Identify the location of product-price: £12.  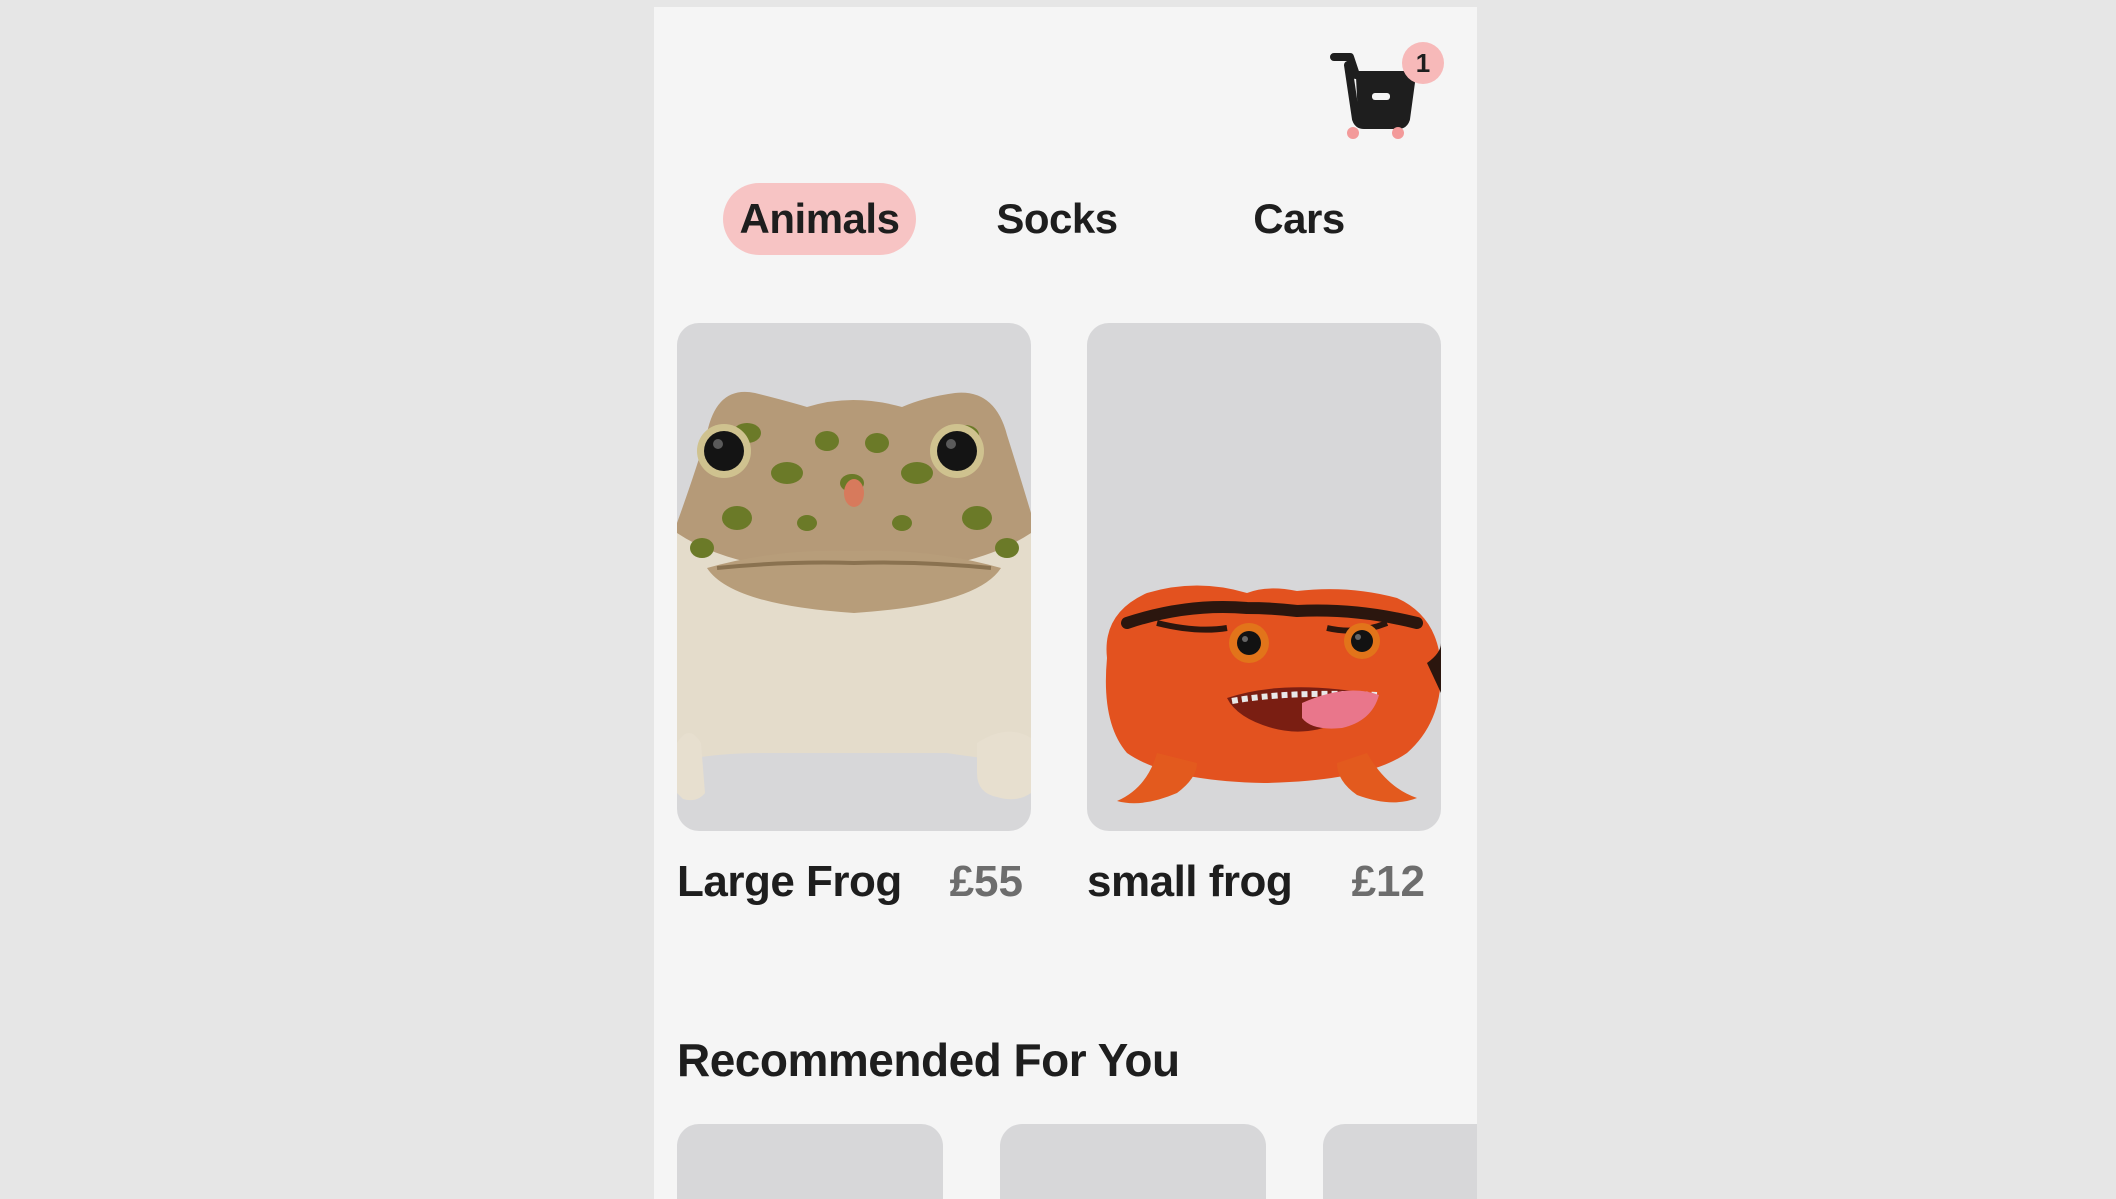
(1388, 881).